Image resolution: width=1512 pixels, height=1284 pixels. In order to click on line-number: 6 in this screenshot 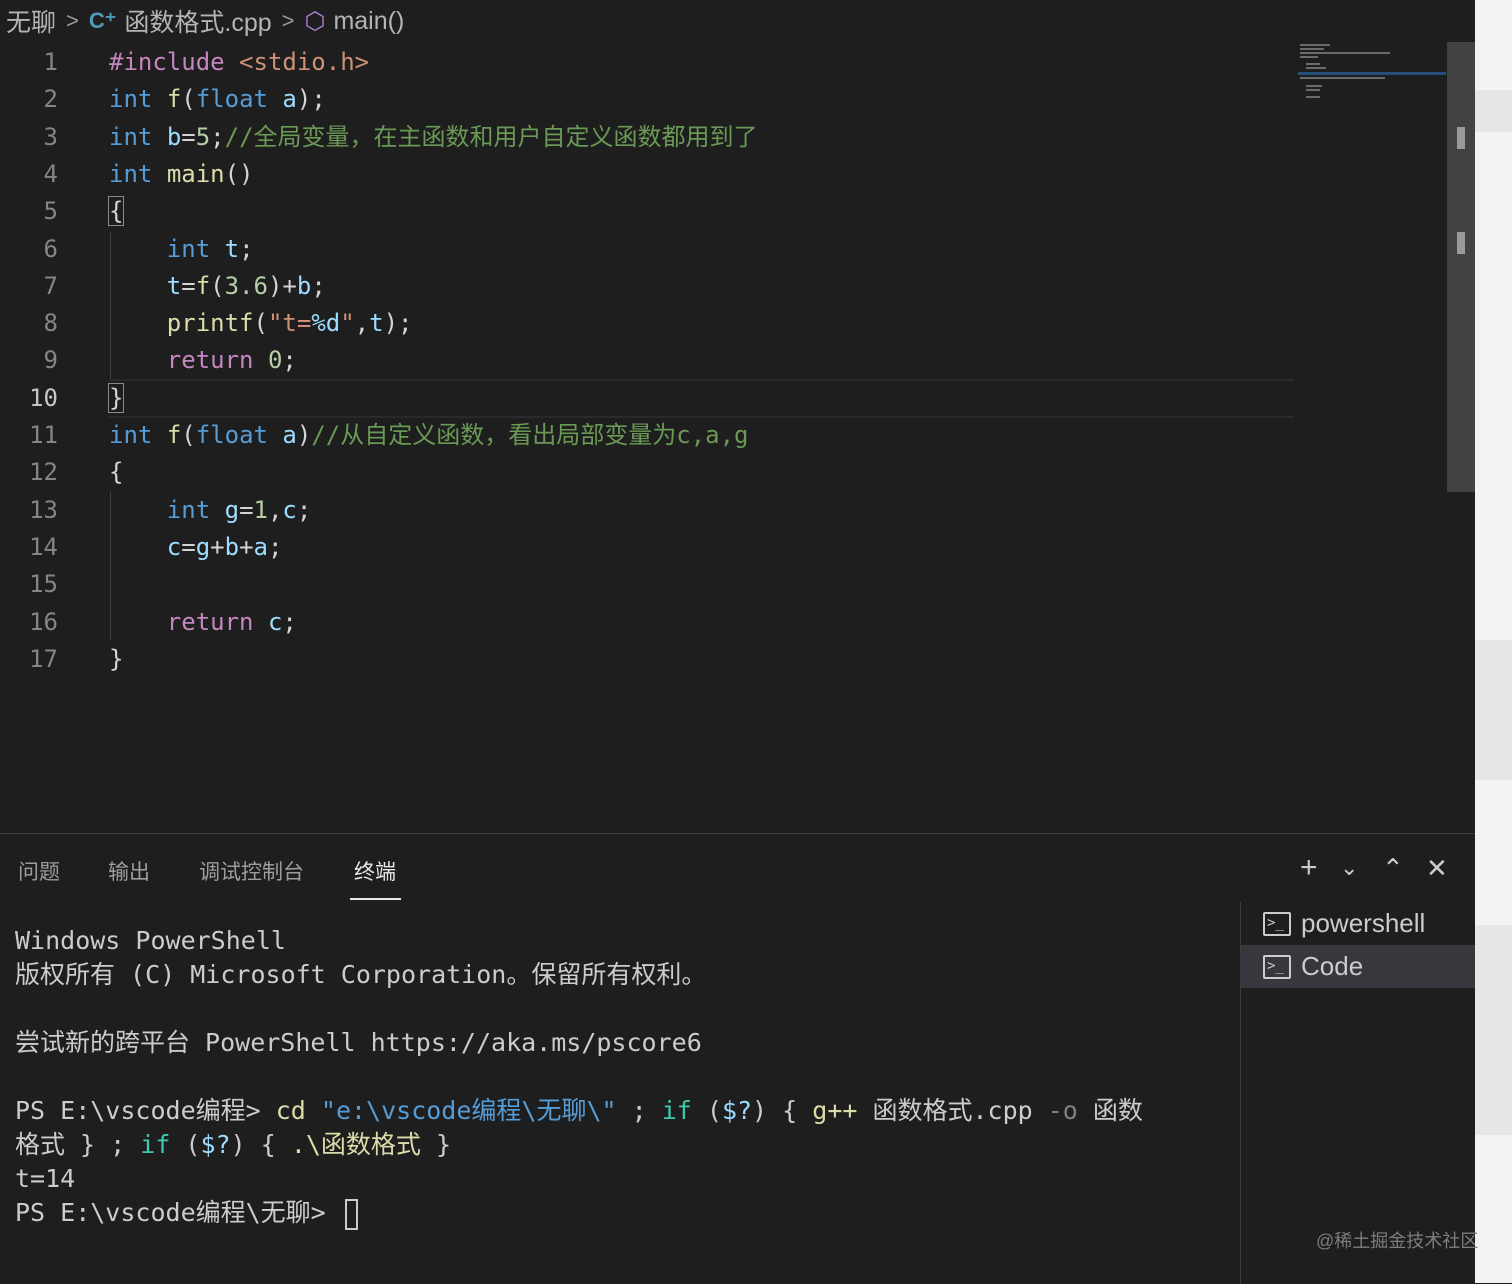, I will do `click(50, 248)`.